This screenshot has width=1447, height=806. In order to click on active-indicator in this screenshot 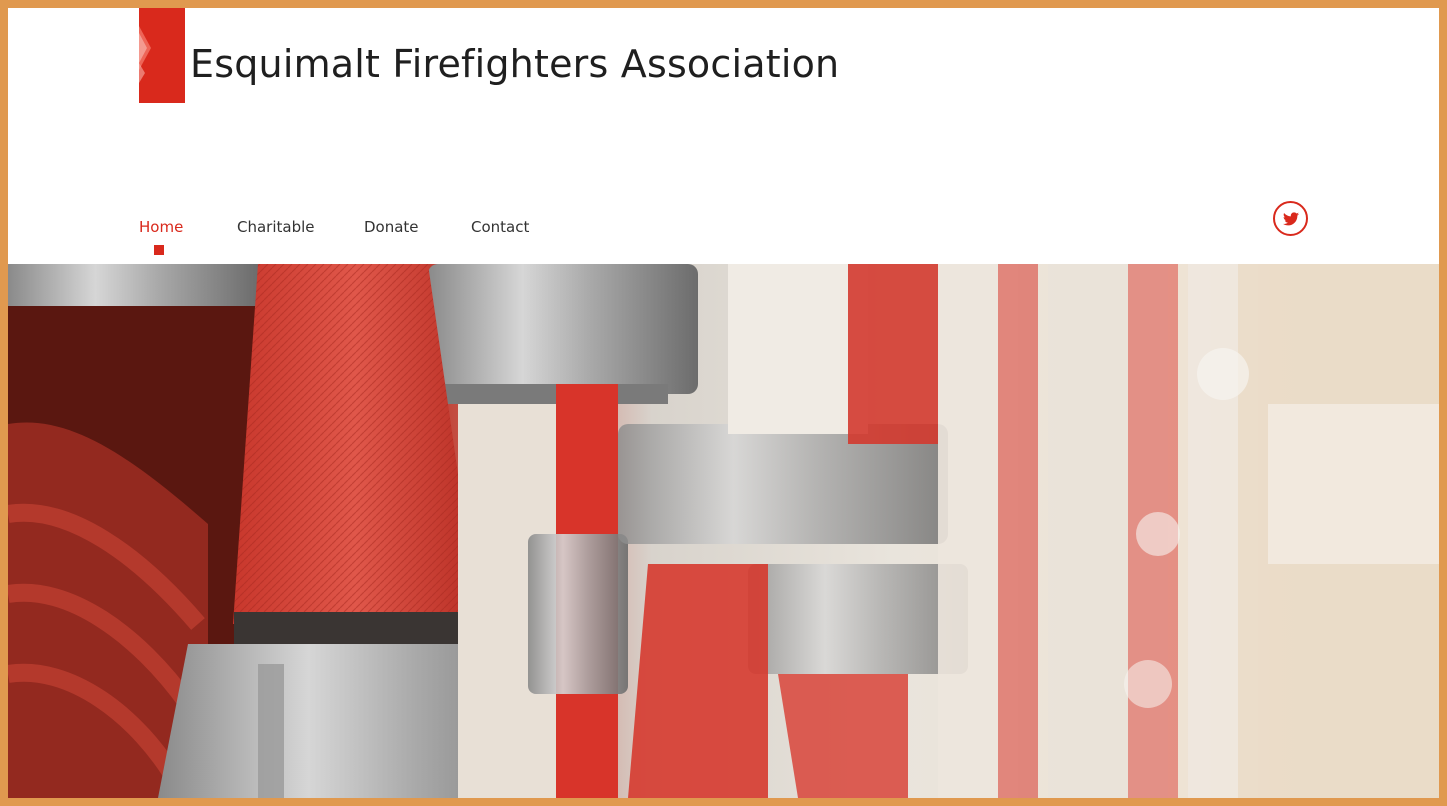, I will do `click(159, 250)`.